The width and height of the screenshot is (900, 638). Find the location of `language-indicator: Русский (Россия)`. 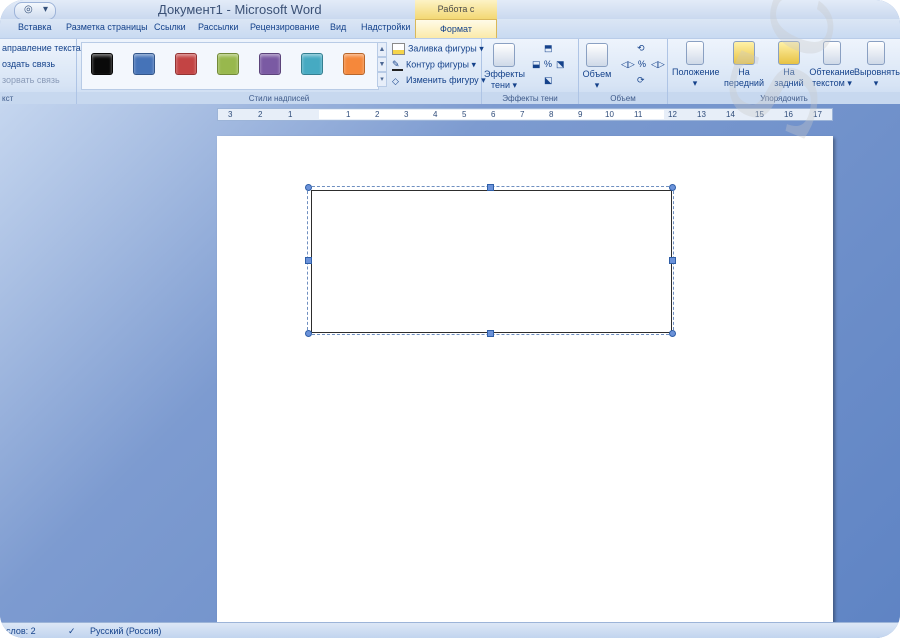

language-indicator: Русский (Россия) is located at coordinates (125, 631).